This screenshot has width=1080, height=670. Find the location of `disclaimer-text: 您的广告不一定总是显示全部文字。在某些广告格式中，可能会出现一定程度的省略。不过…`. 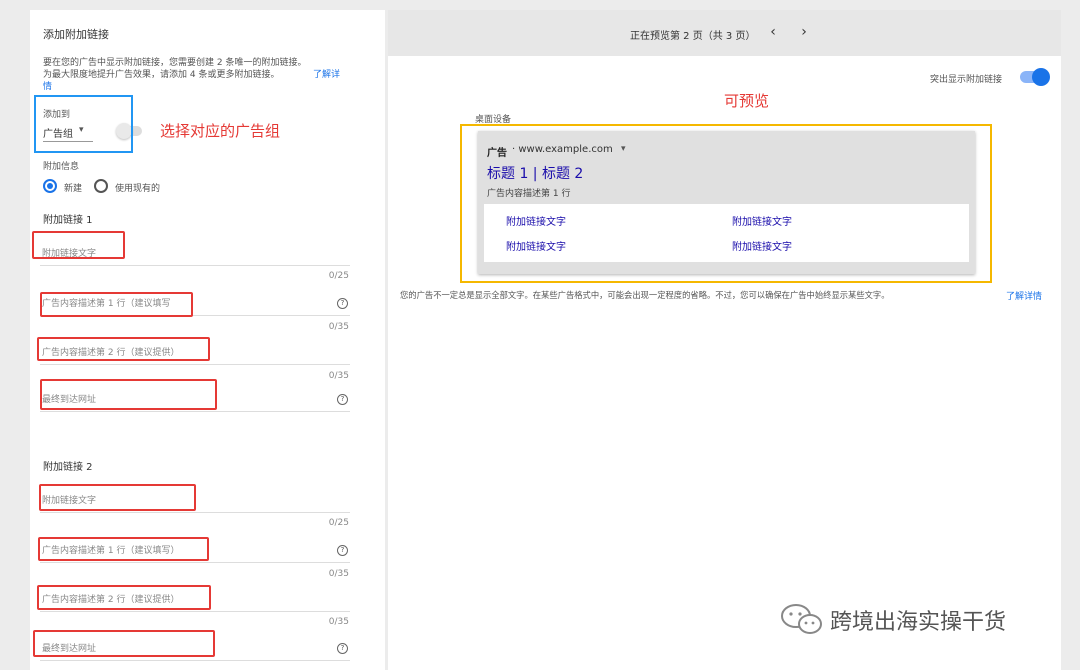

disclaimer-text: 您的广告不一定总是显示全部文字。在某些广告格式中，可能会出现一定程度的省略。不过… is located at coordinates (645, 295).